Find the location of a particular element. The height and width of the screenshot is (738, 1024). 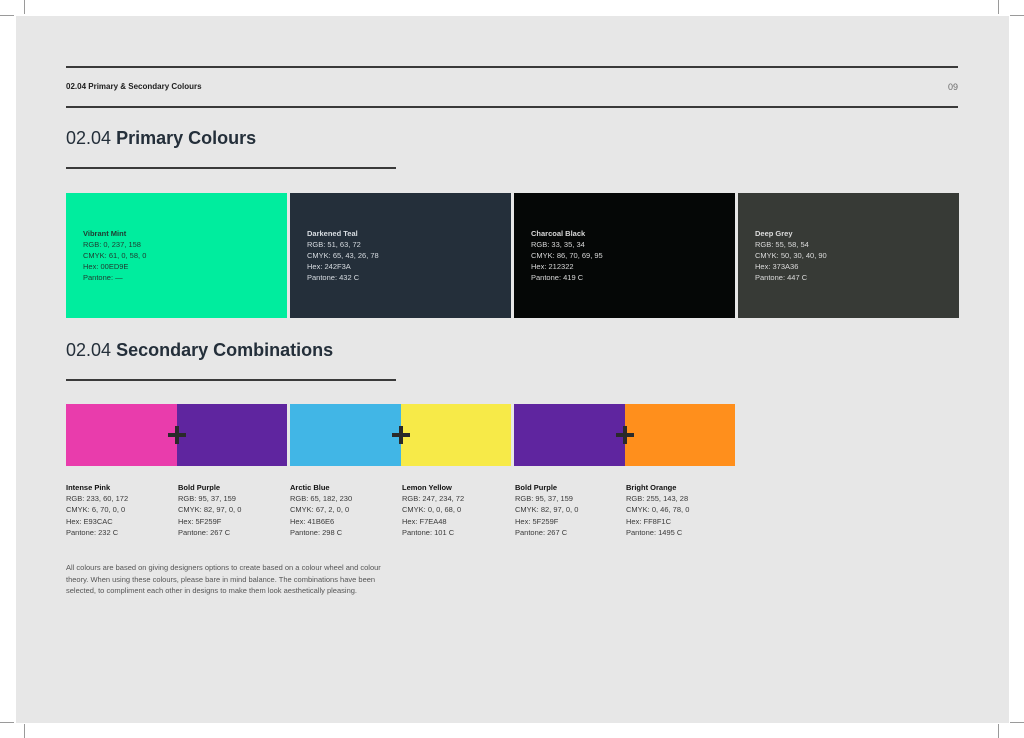

swatch-name: Vibrant Mint is located at coordinates (105, 233).